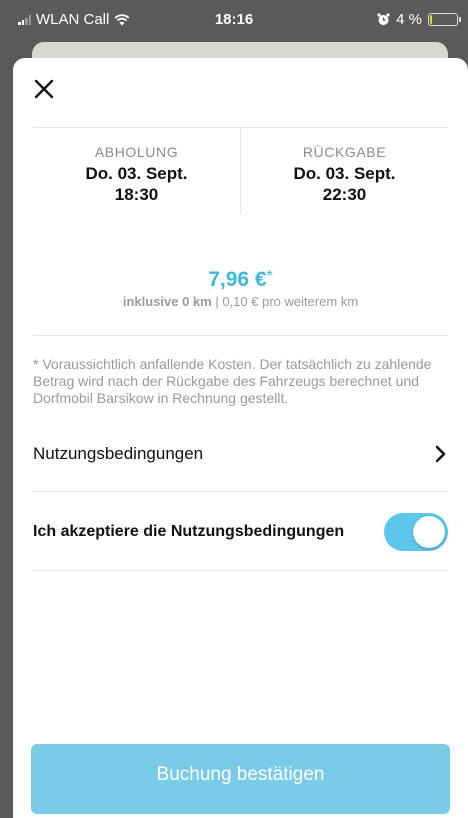  Describe the element at coordinates (167, 301) in the screenshot. I see `price-included: inklusive 0 km` at that location.